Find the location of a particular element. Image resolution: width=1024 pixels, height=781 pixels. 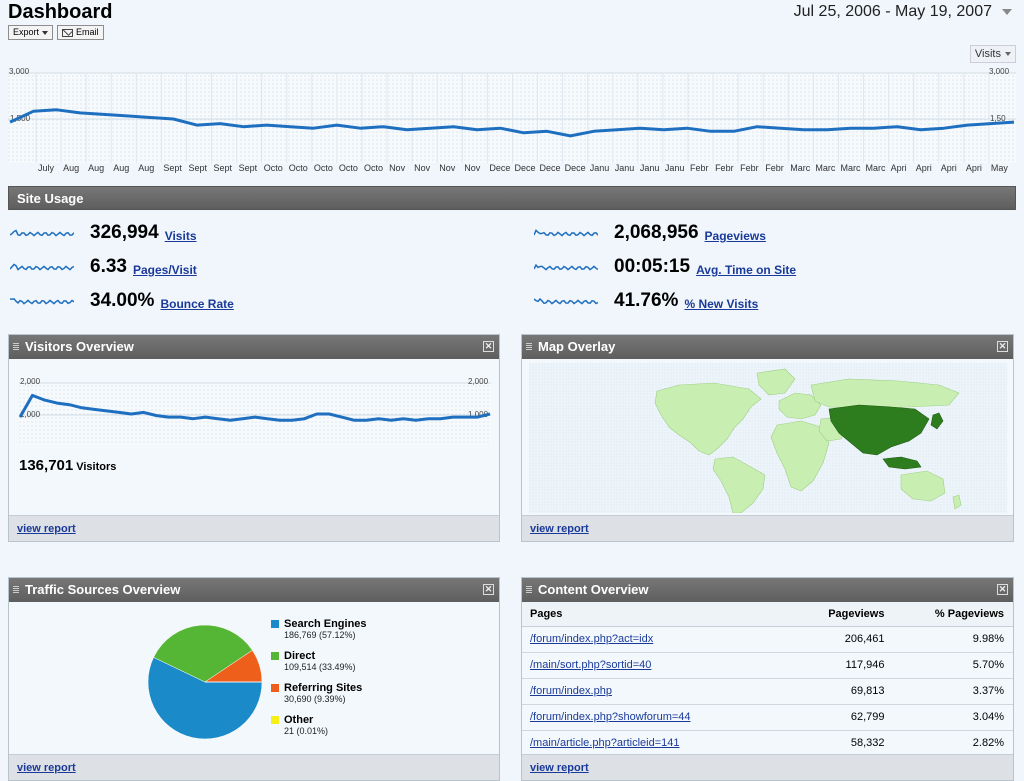

usage-metric: 2,068,956 Pageviews is located at coordinates (650, 233).